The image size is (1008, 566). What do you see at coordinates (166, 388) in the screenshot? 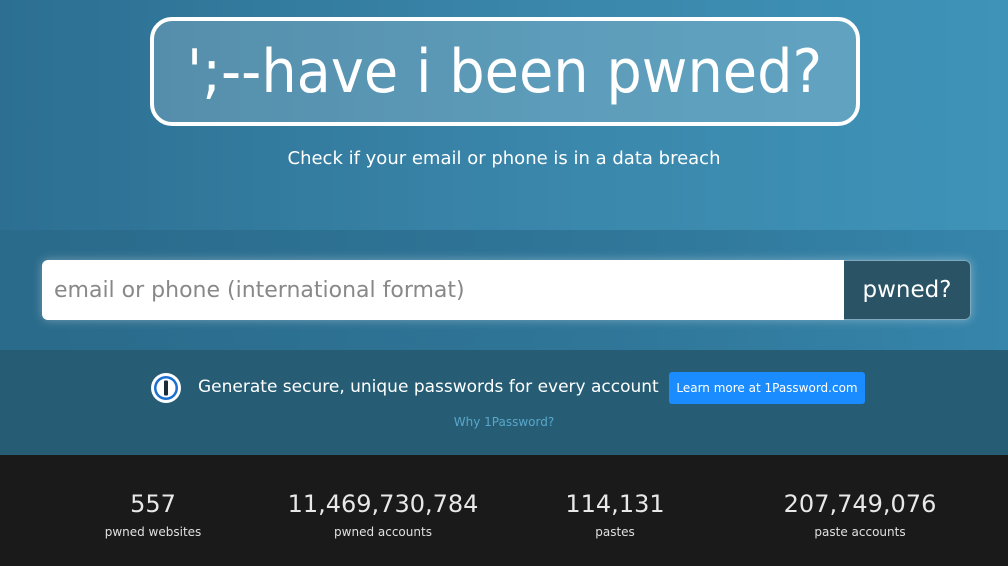
I see `1password-icon` at bounding box center [166, 388].